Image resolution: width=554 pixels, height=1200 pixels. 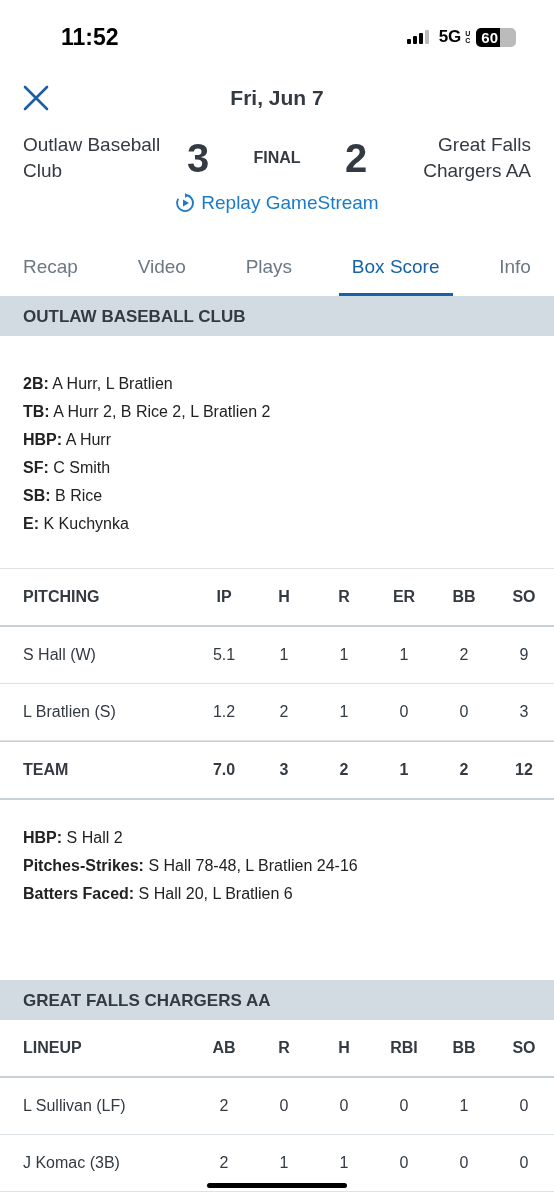 What do you see at coordinates (269, 272) in the screenshot?
I see `tab: Plays` at bounding box center [269, 272].